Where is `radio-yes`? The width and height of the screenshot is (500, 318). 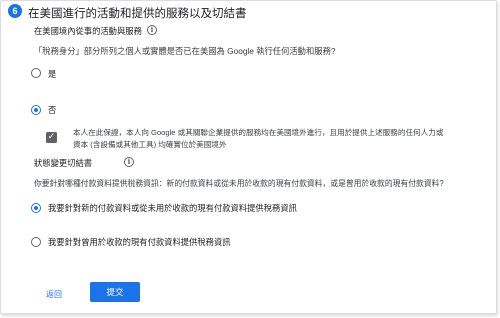 radio-yes is located at coordinates (36, 73).